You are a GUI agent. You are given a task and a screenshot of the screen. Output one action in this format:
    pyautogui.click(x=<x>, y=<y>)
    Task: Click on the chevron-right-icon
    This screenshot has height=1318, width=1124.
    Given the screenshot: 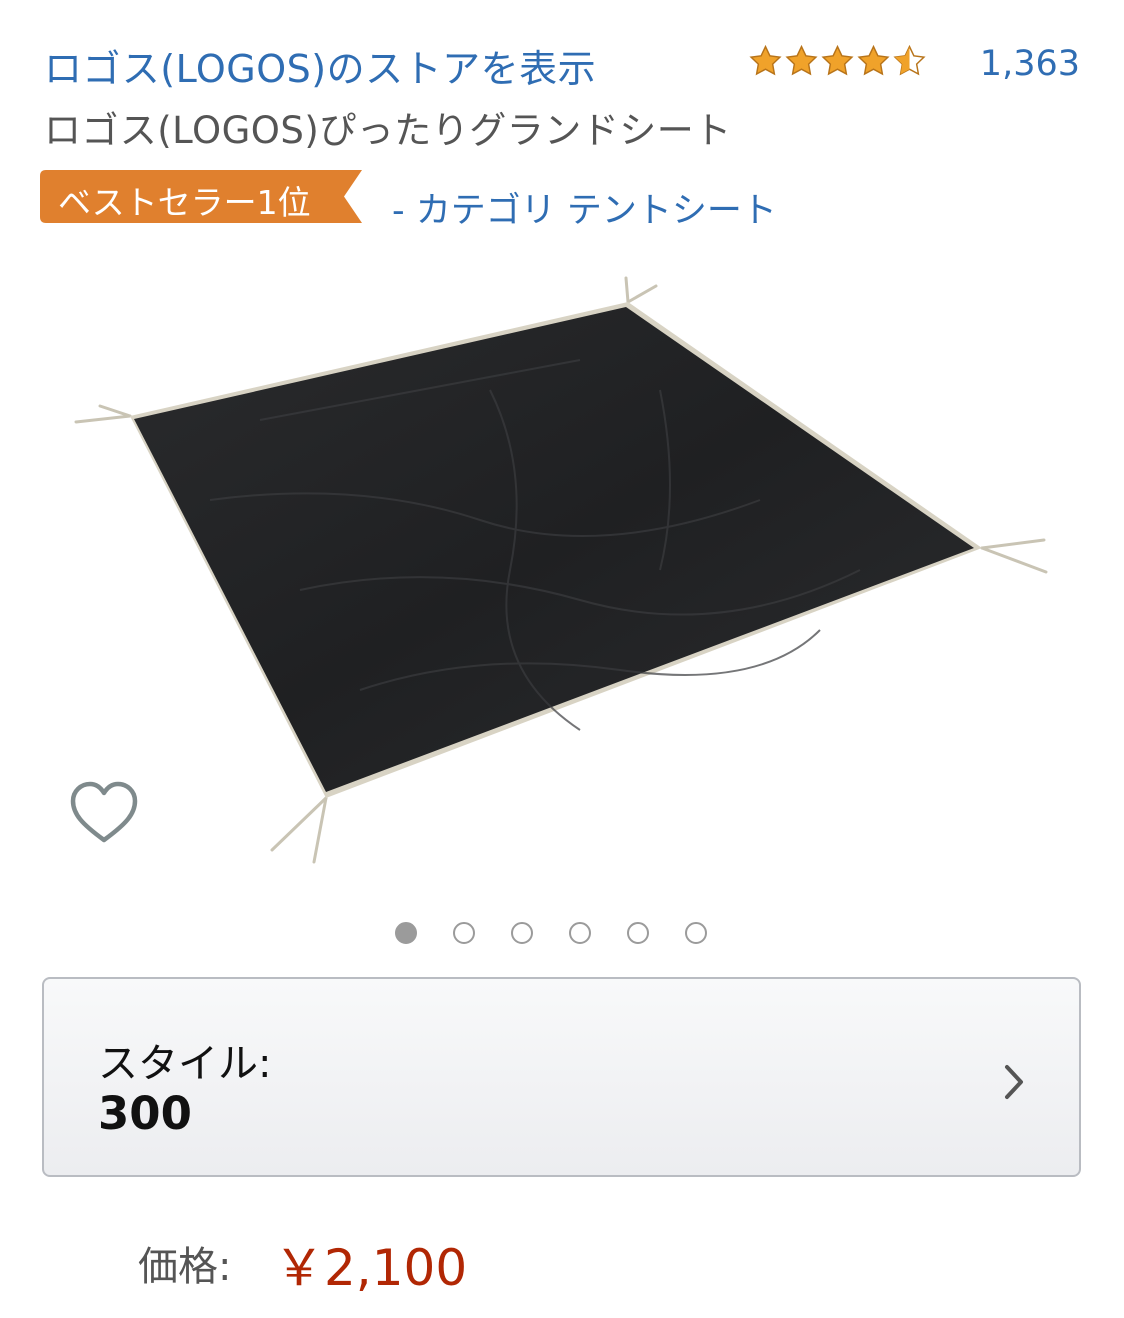 What is the action you would take?
    pyautogui.click(x=1014, y=1082)
    